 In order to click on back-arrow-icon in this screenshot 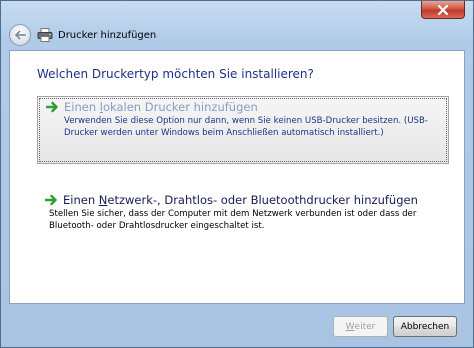, I will do `click(20, 35)`.